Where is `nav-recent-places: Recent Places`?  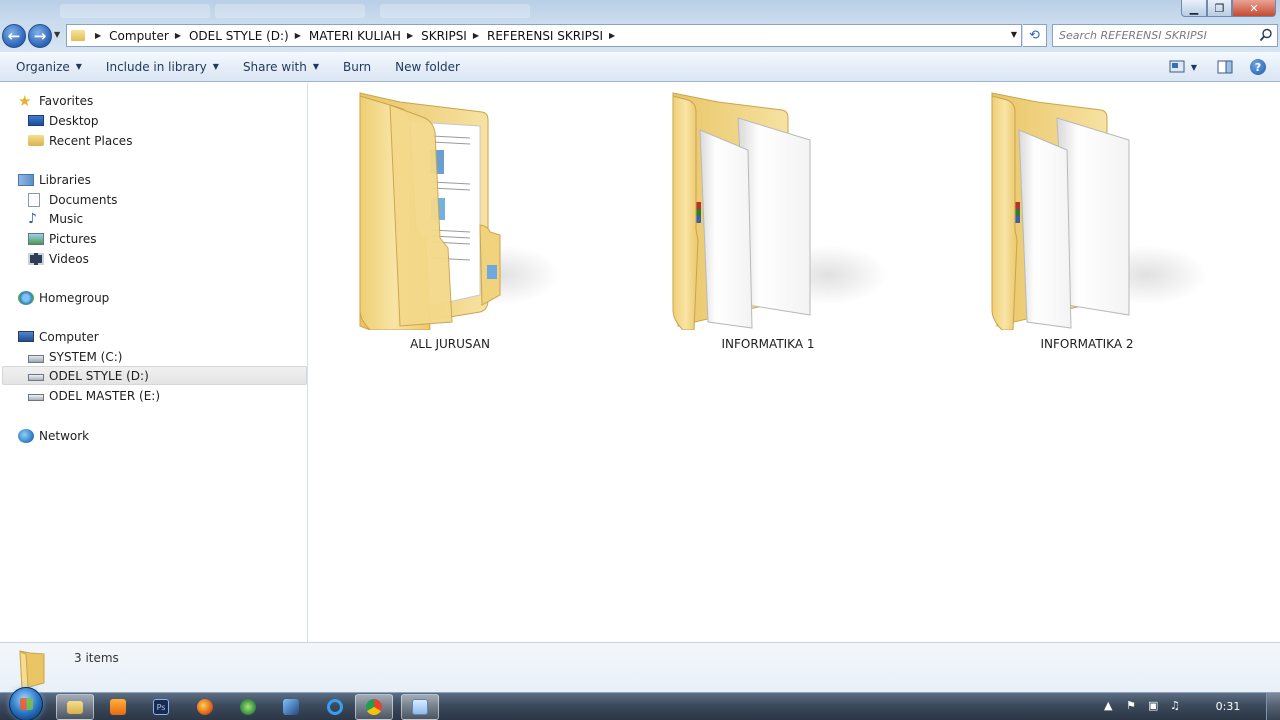 nav-recent-places: Recent Places is located at coordinates (80, 140).